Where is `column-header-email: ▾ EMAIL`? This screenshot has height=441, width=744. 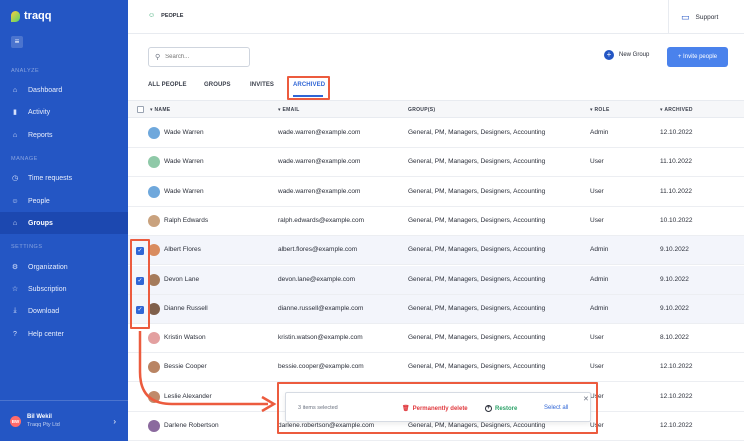 column-header-email: ▾ EMAIL is located at coordinates (289, 110).